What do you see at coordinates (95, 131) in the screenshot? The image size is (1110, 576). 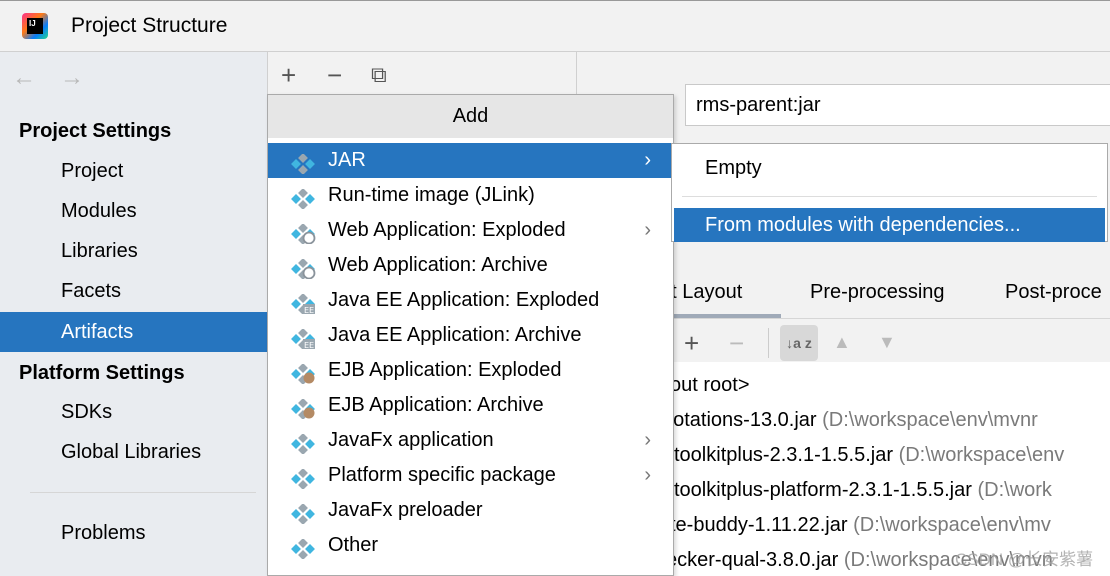 I see `project-settings-heading: Project Settings` at bounding box center [95, 131].